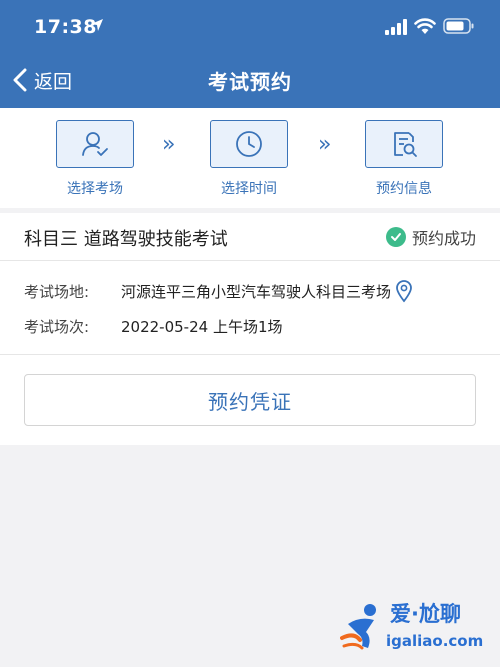 The image size is (500, 667). I want to click on step-booking-info: 预约信息, so click(405, 159).